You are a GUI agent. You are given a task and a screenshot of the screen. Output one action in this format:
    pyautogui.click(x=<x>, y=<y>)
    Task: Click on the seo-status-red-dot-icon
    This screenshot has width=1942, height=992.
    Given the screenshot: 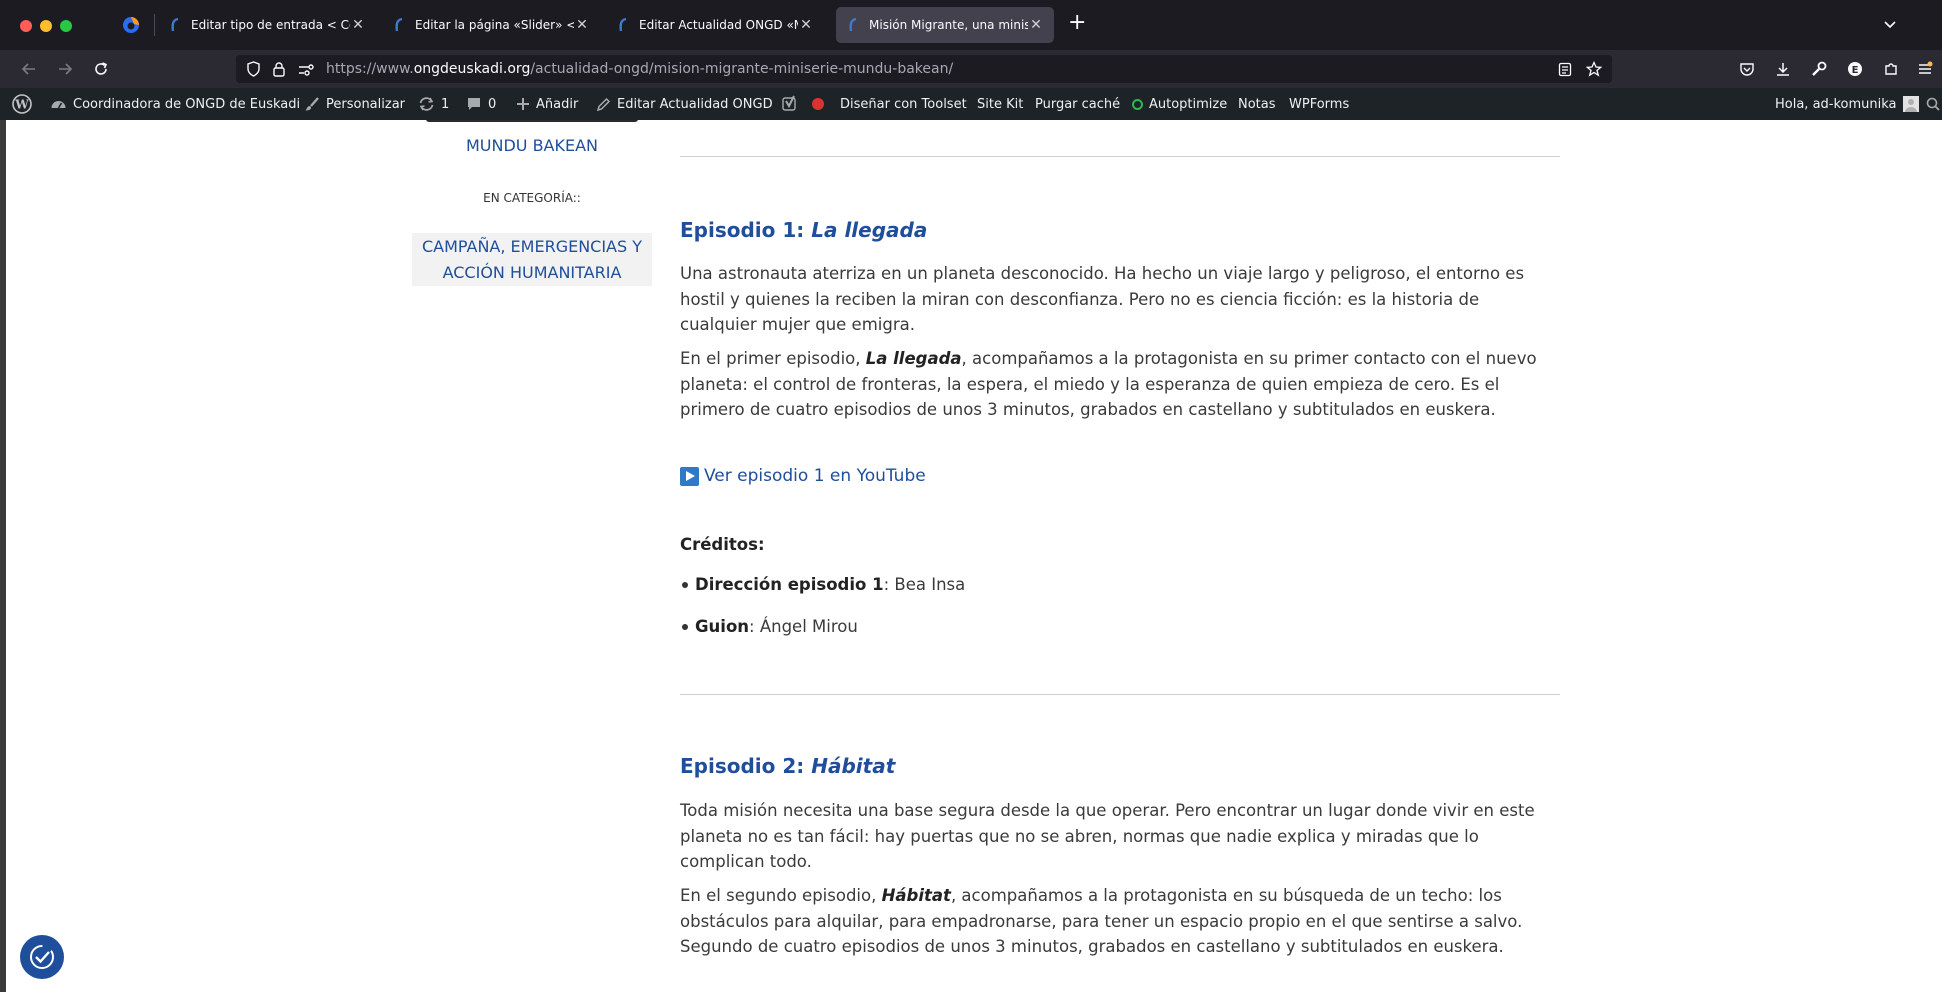 What is the action you would take?
    pyautogui.click(x=818, y=104)
    